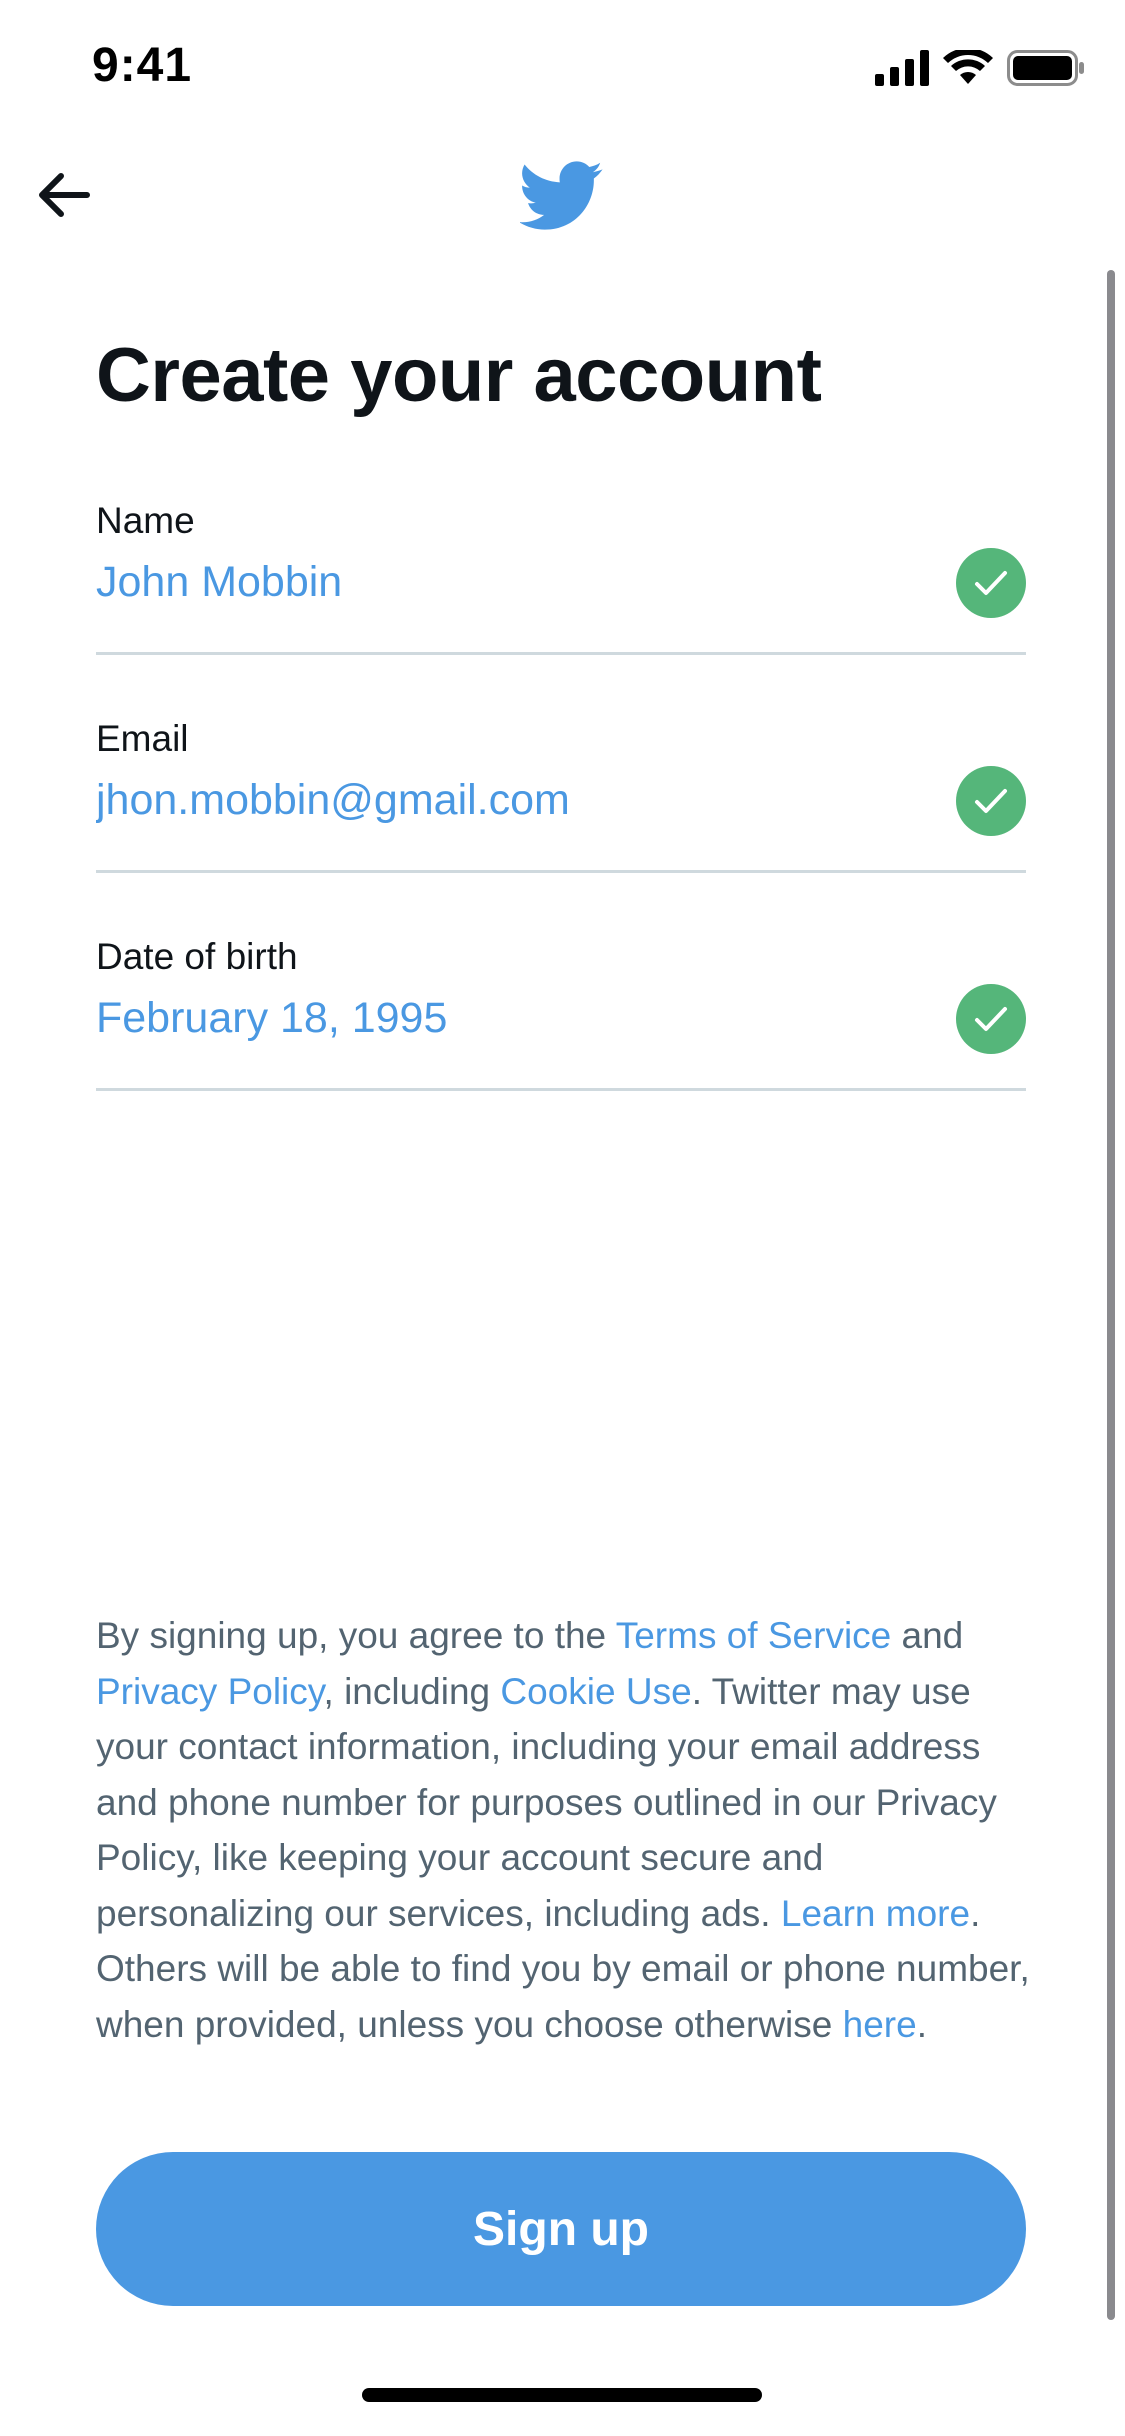  Describe the element at coordinates (562, 70) in the screenshot. I see `status-bar: 9:41` at that location.